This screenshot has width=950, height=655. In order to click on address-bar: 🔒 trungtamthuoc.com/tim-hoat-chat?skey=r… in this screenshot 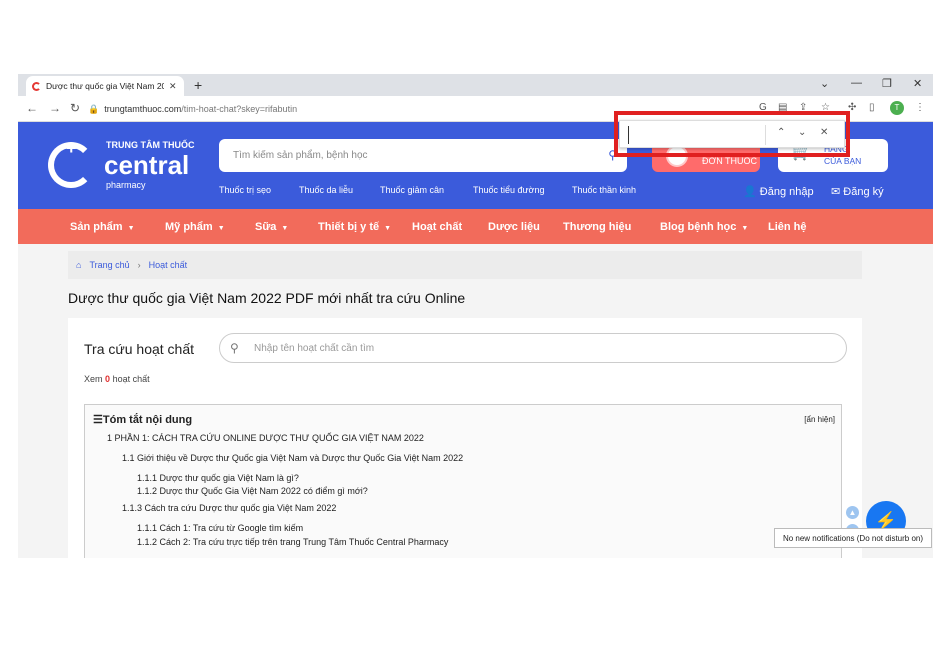, I will do `click(358, 109)`.